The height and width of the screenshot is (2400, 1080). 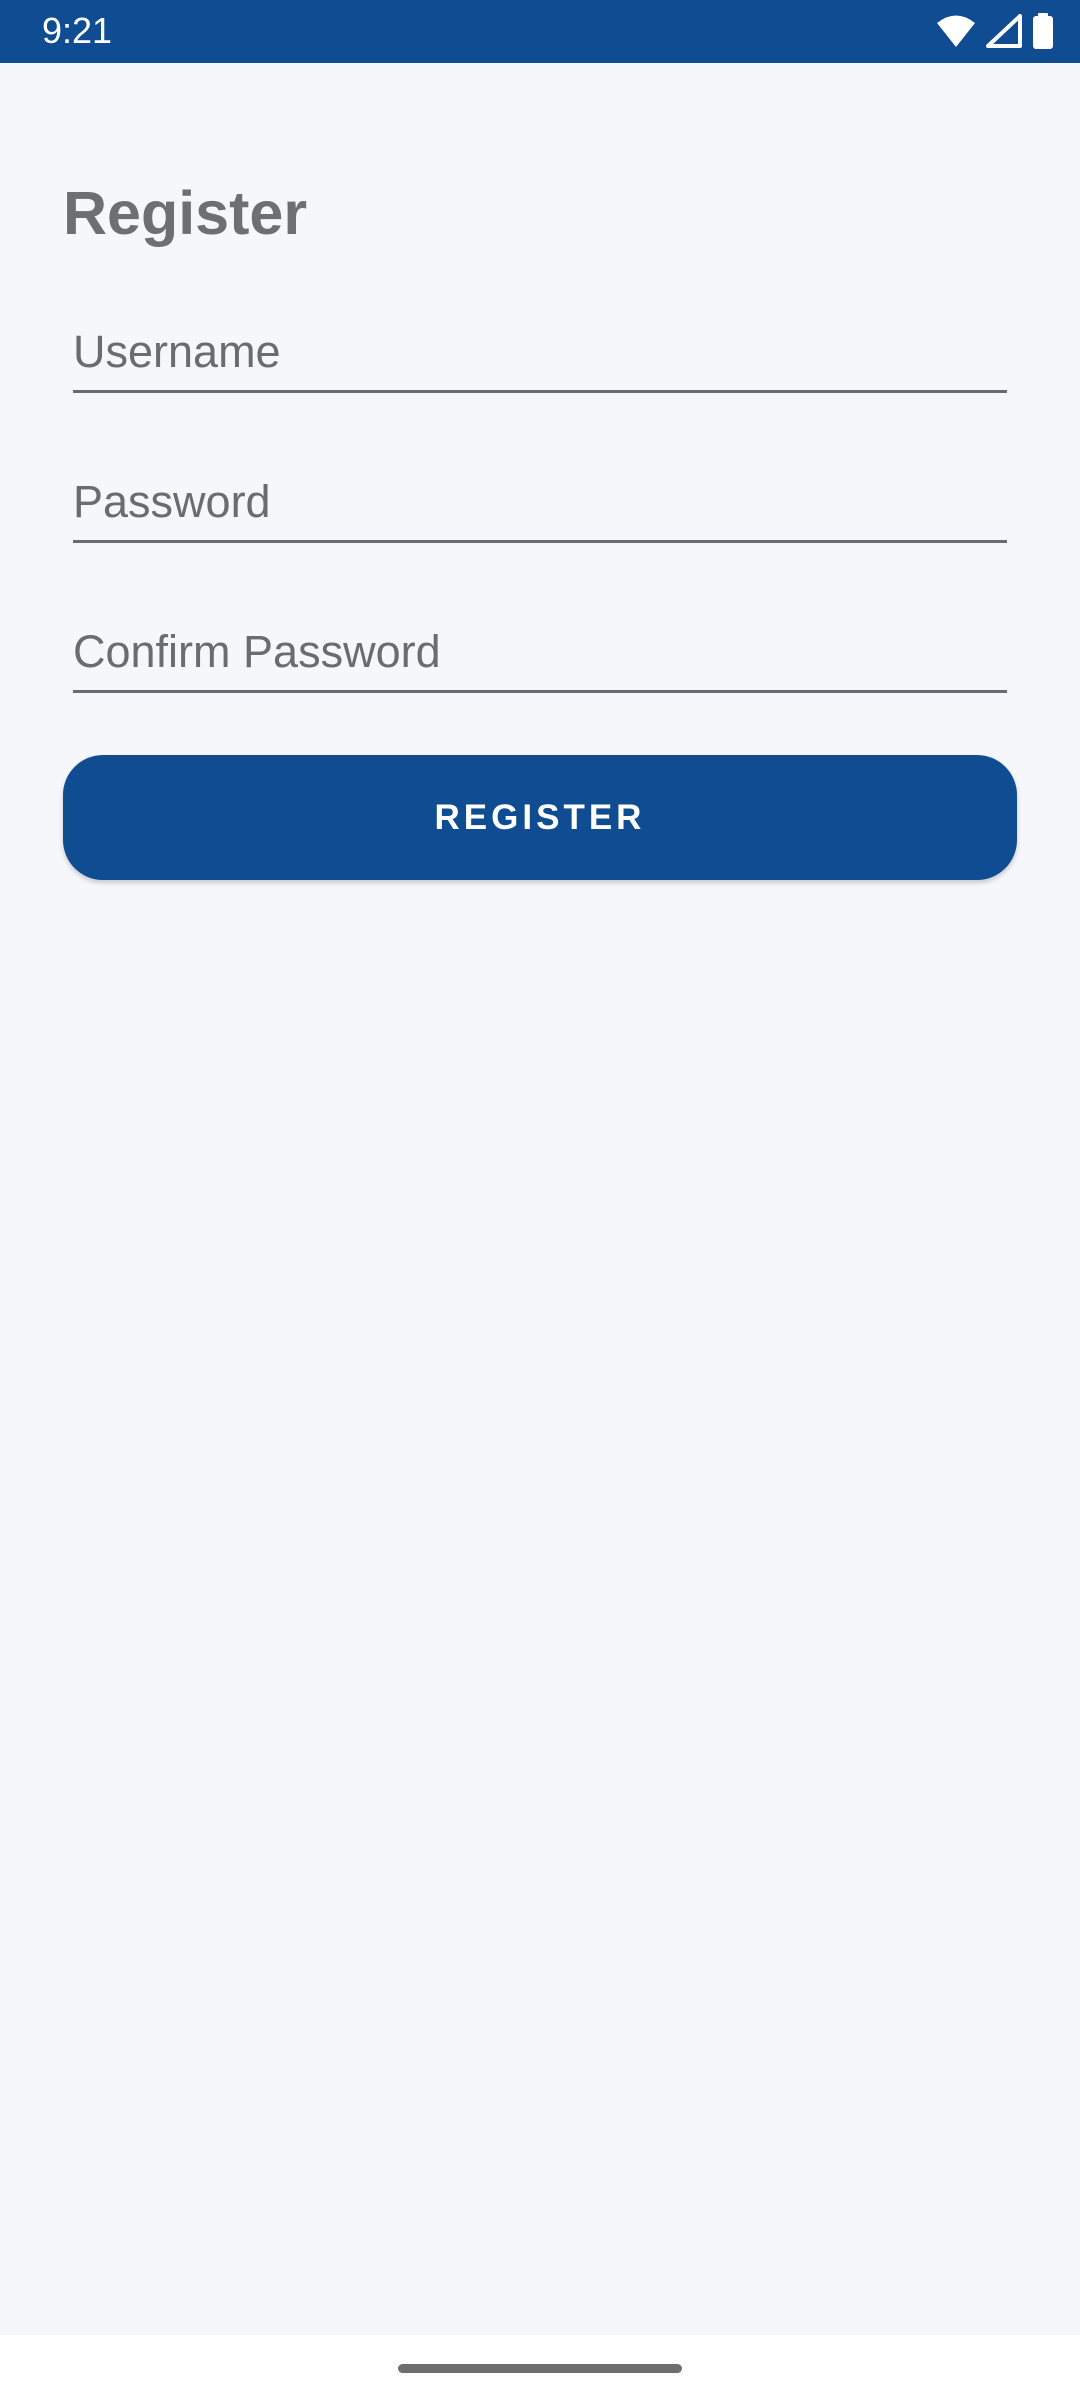 What do you see at coordinates (1043, 31) in the screenshot?
I see `battery-icon` at bounding box center [1043, 31].